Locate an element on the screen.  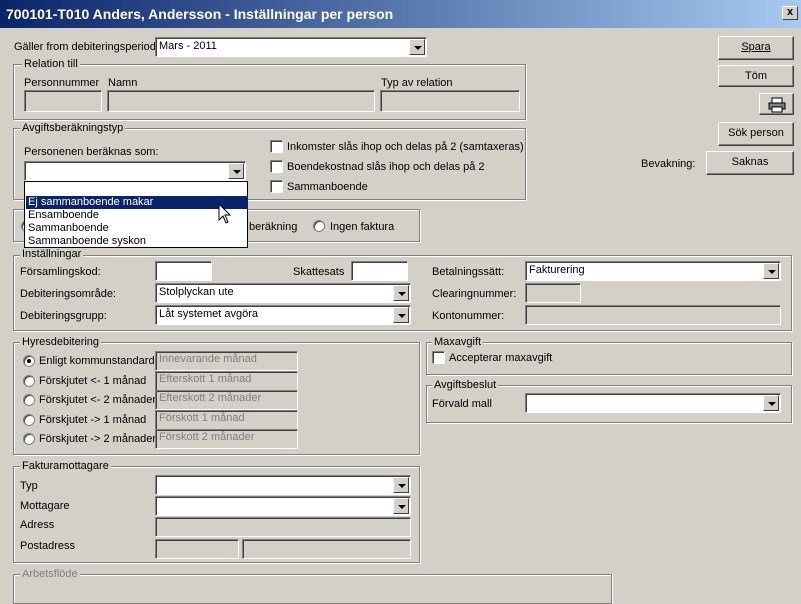
avgiftsbeslut-title: Avgiftsbeslut is located at coordinates (465, 385).